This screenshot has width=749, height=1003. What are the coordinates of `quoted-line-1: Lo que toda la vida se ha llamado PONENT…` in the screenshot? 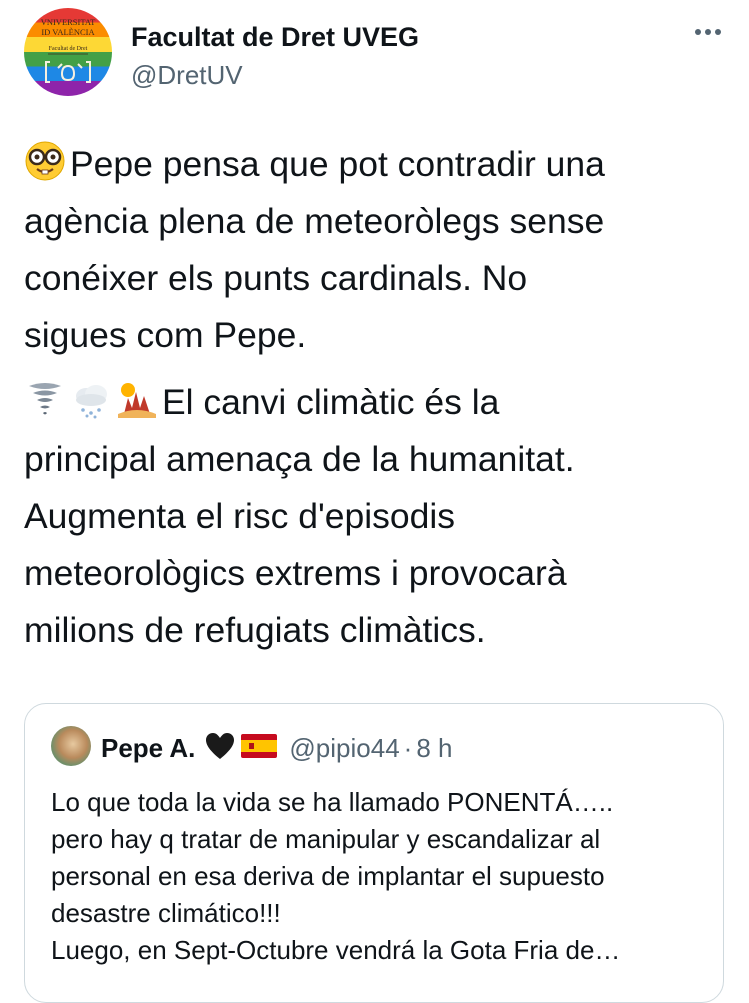 It's located at (332, 802).